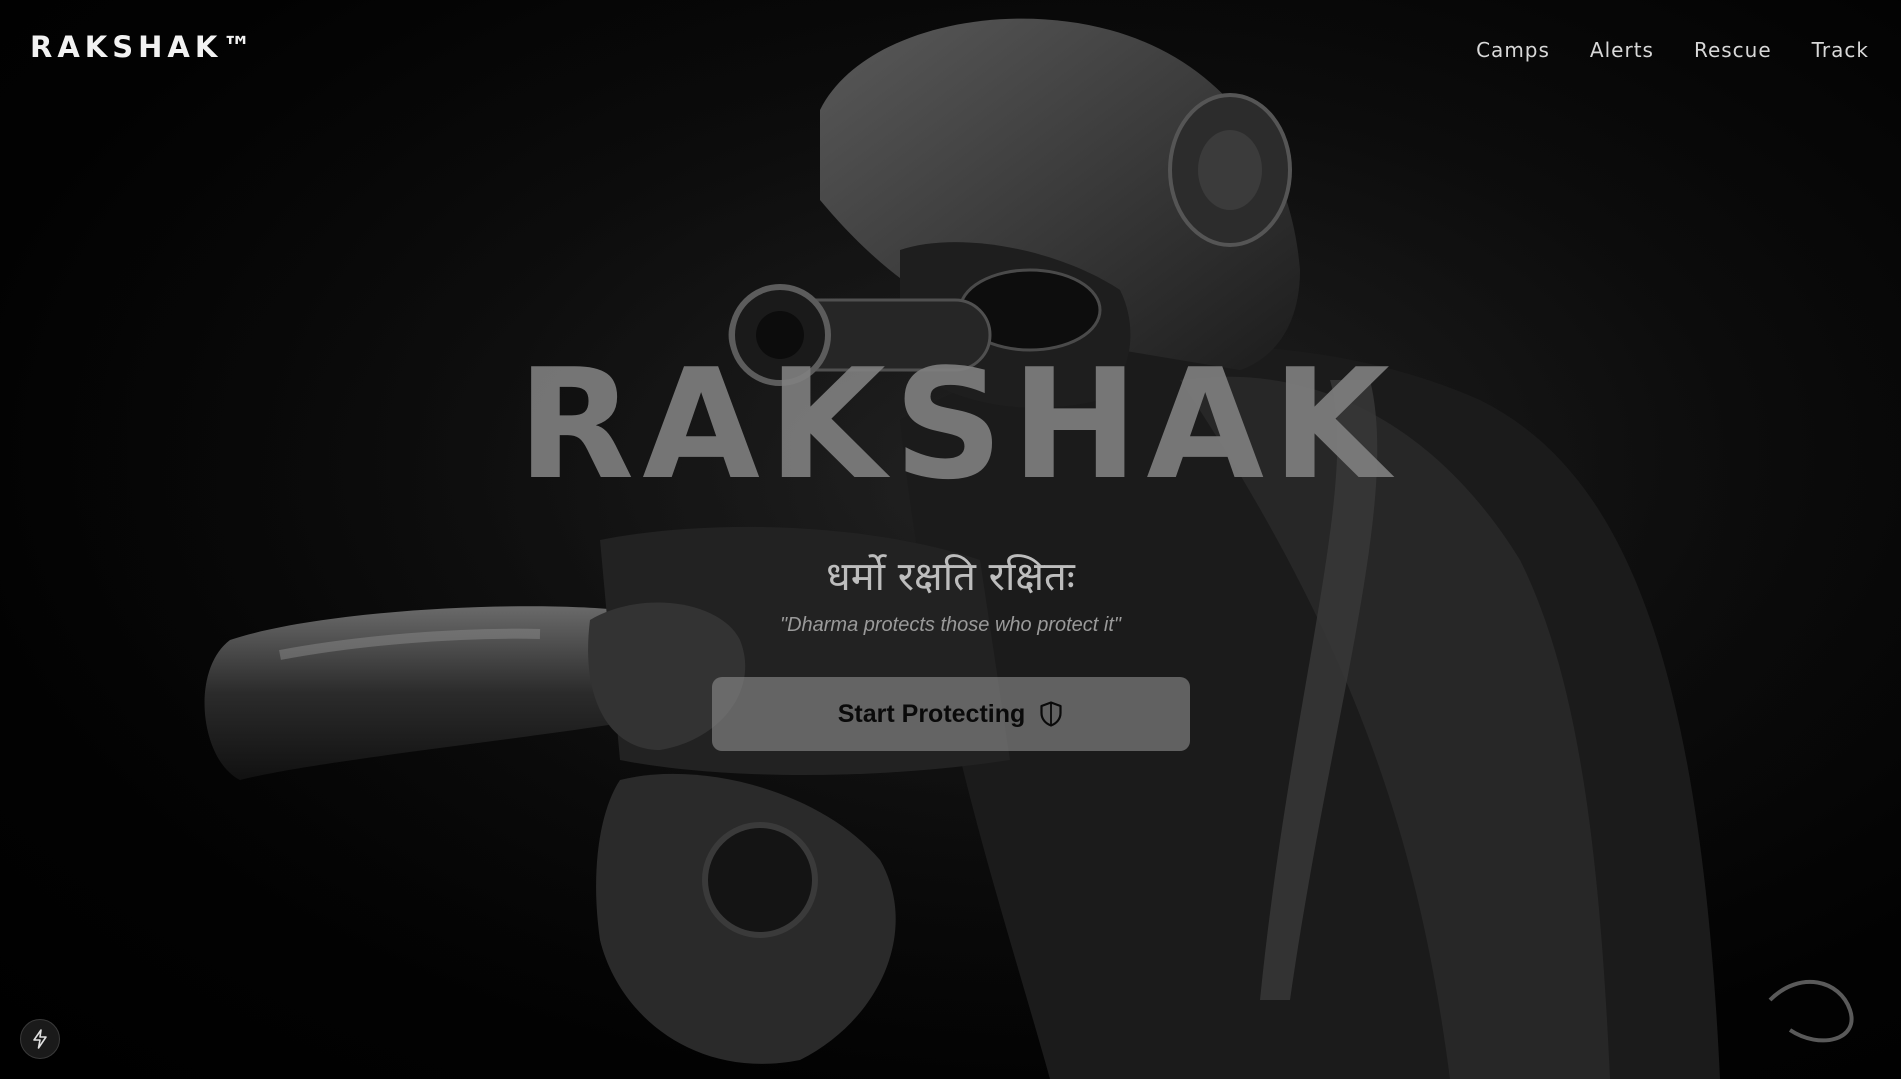  Describe the element at coordinates (1672, 50) in the screenshot. I see `nav-links: Camps Alerts Rescue Track` at that location.